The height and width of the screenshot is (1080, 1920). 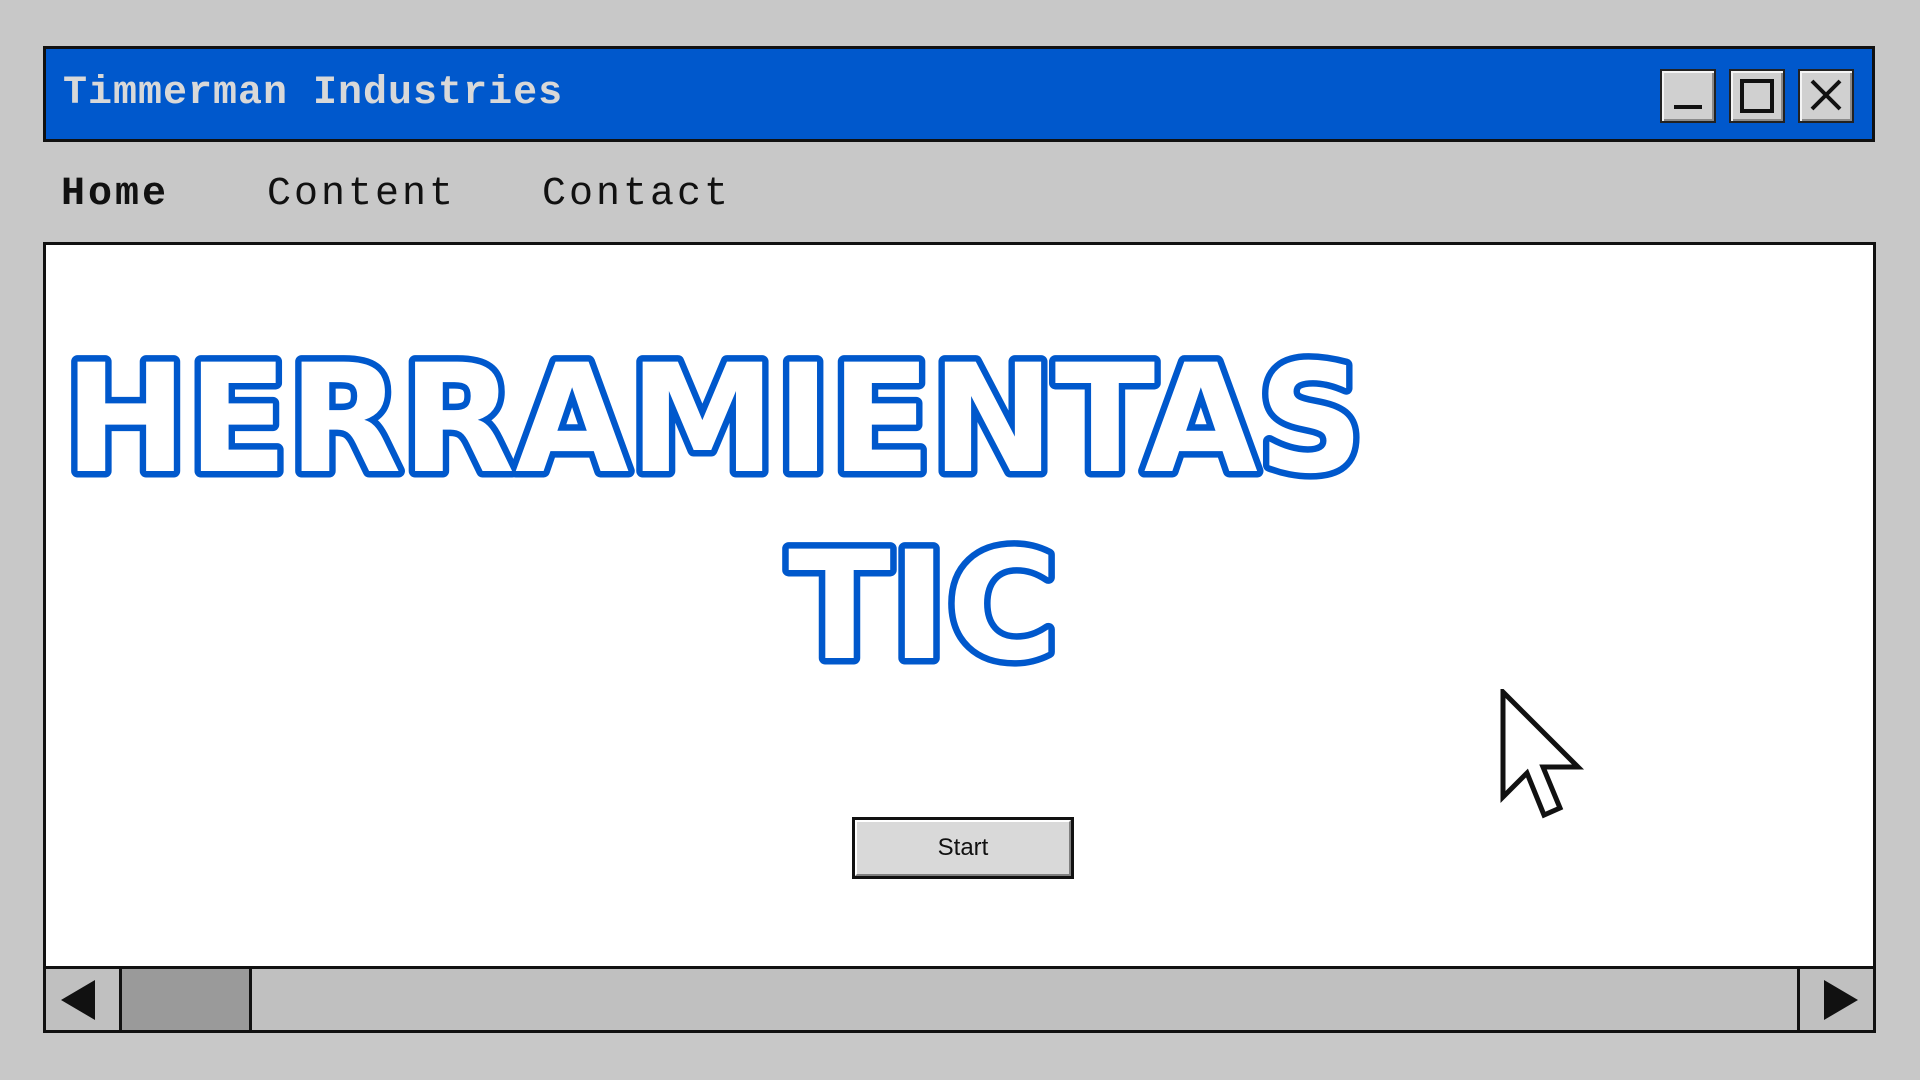 I want to click on window-titlebar: Timmerman Industries, so click(x=959, y=94).